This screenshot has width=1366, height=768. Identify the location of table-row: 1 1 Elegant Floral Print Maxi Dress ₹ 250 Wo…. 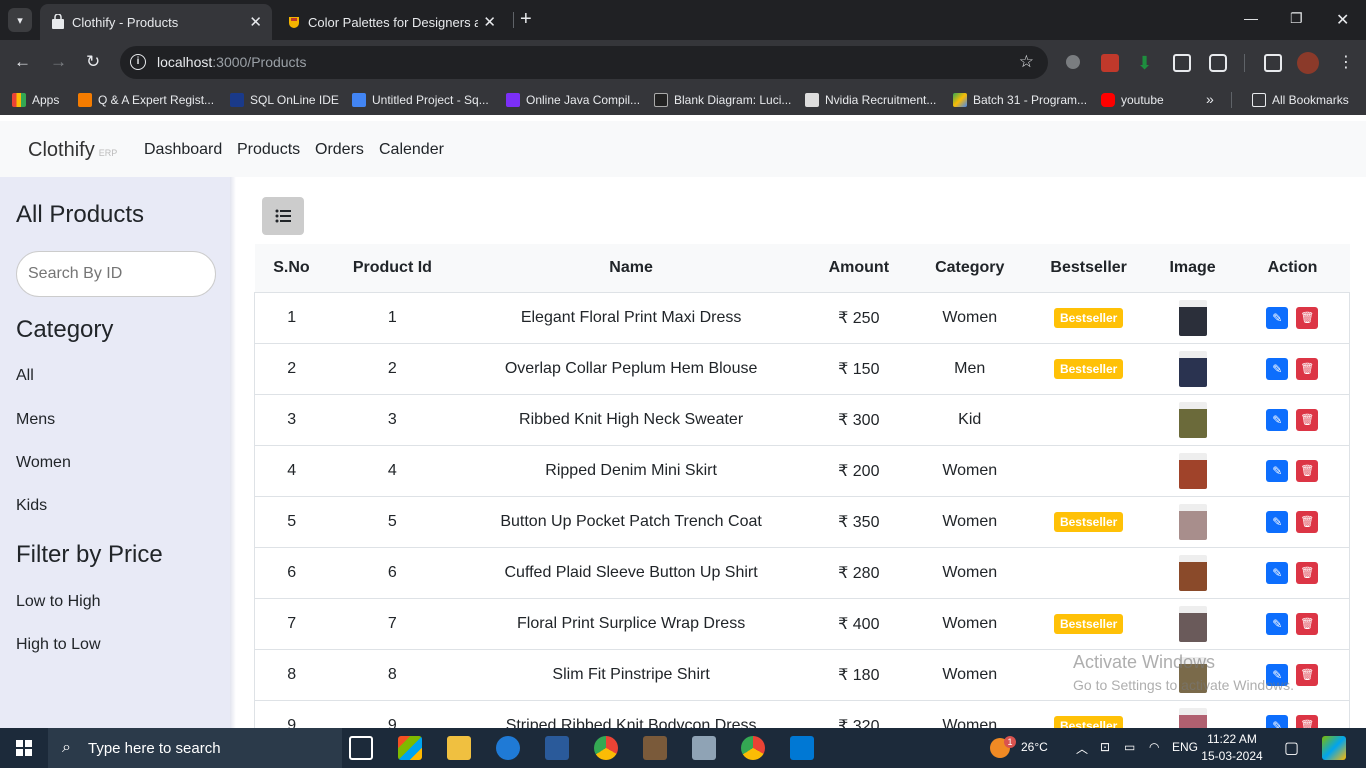
(802, 317).